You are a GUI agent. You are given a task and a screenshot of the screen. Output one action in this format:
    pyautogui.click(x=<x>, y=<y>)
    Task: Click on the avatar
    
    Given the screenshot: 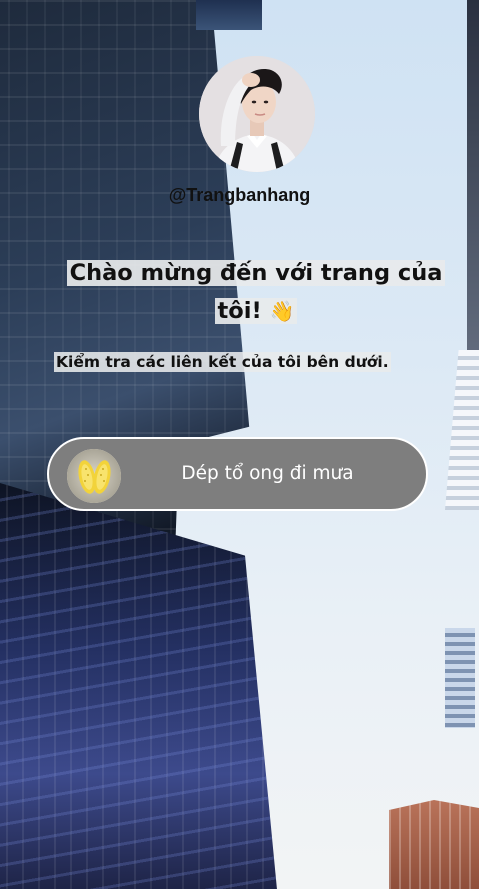 What is the action you would take?
    pyautogui.click(x=257, y=114)
    